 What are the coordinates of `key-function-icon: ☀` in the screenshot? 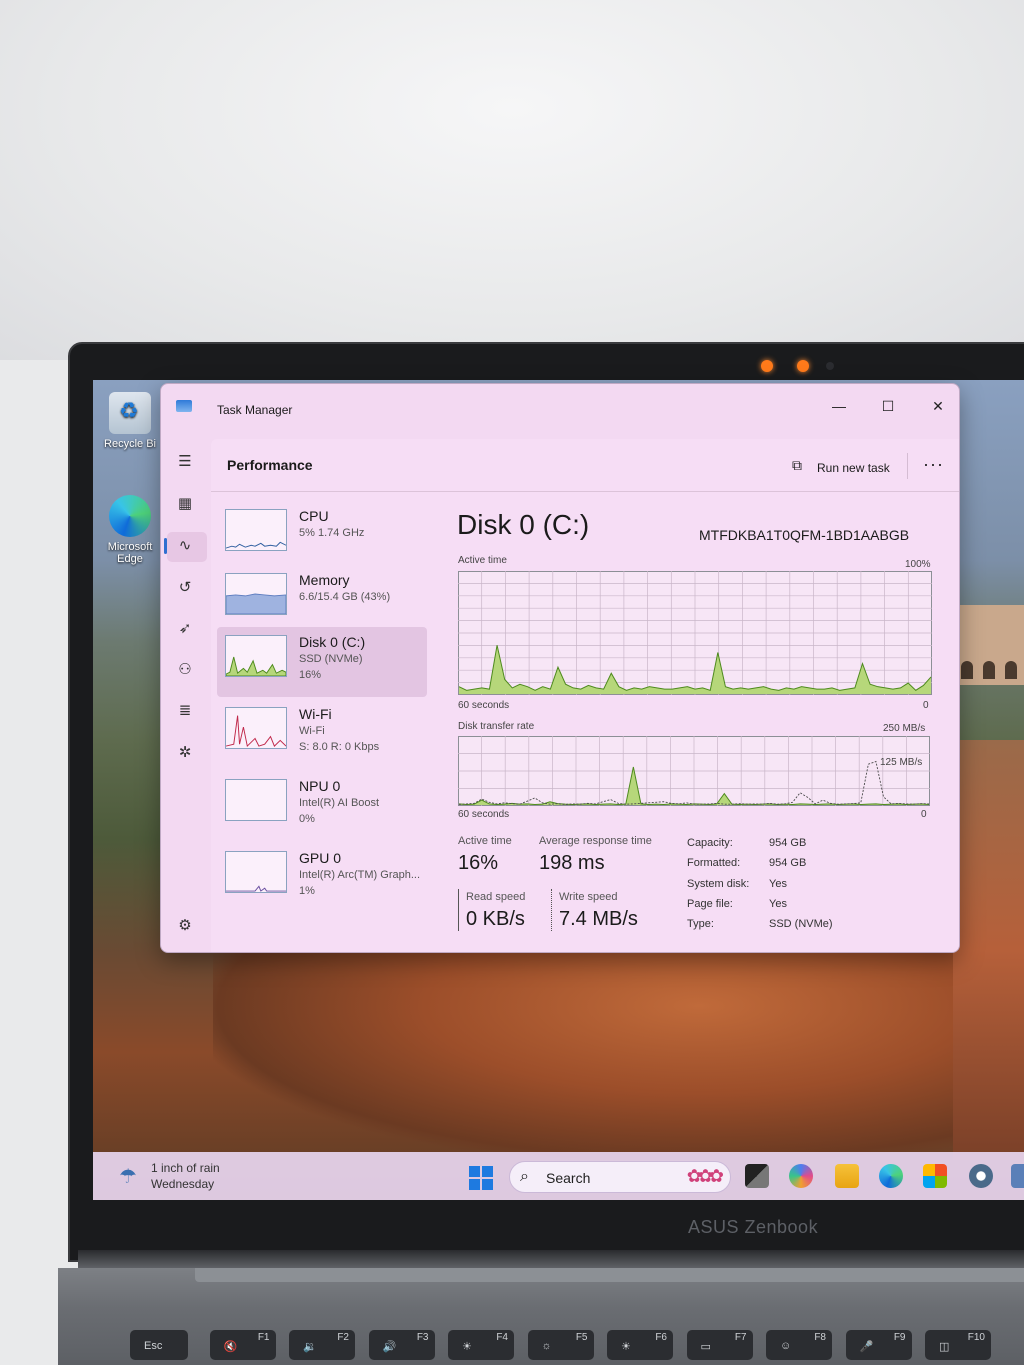 It's located at (467, 1347).